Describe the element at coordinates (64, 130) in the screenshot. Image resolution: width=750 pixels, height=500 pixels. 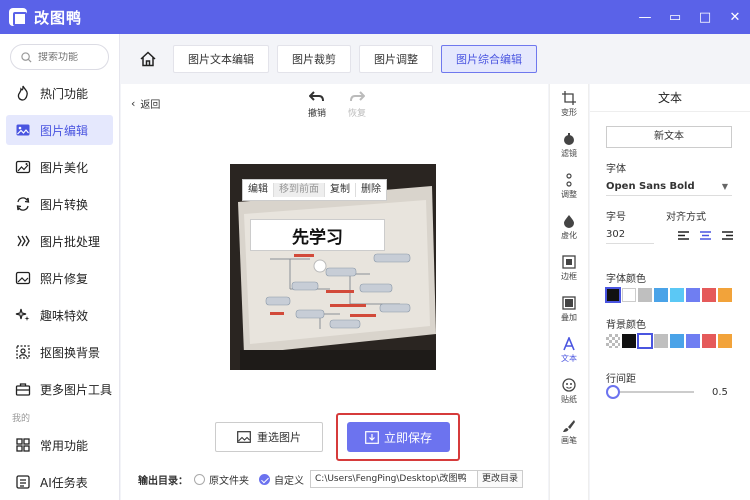
I see `sidebar-item-label: 图片编辑` at that location.